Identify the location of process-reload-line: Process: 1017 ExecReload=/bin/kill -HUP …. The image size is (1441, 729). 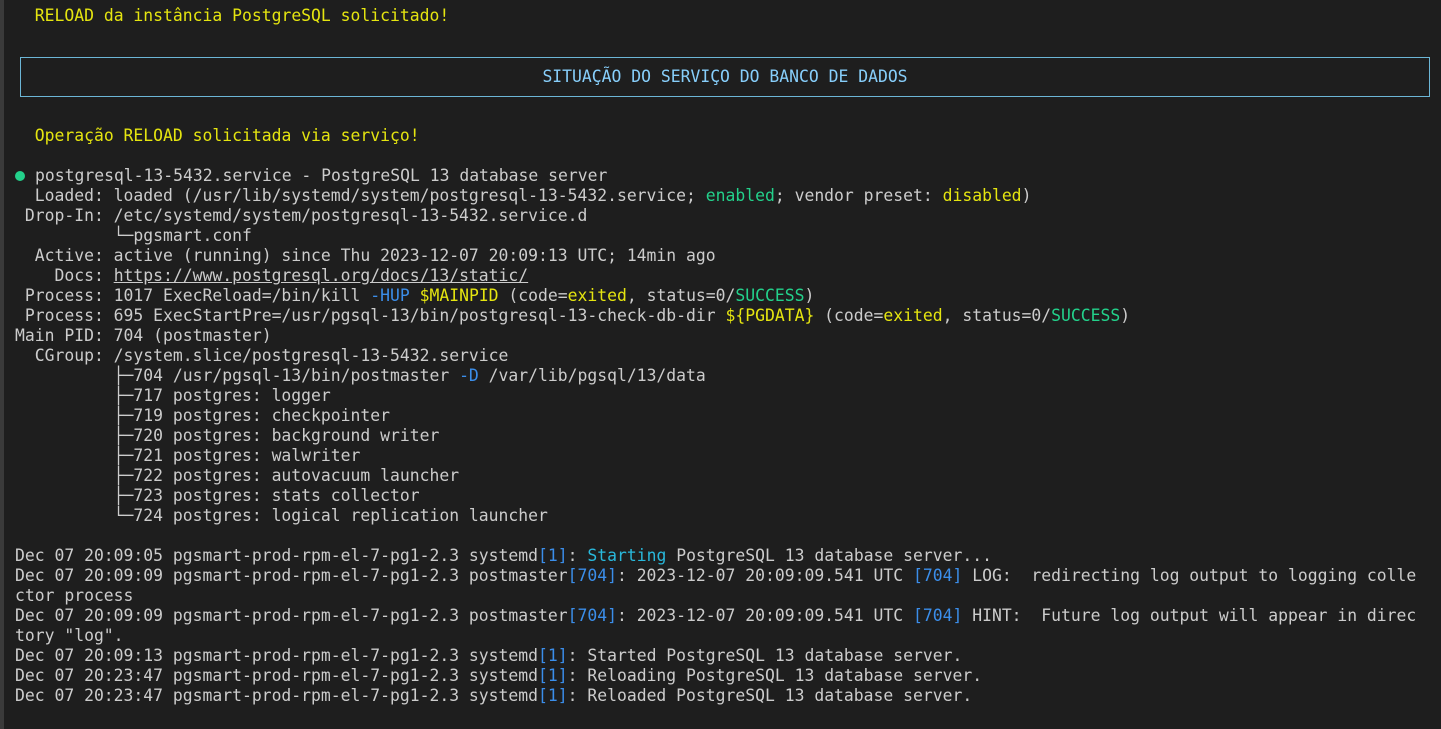
(415, 296).